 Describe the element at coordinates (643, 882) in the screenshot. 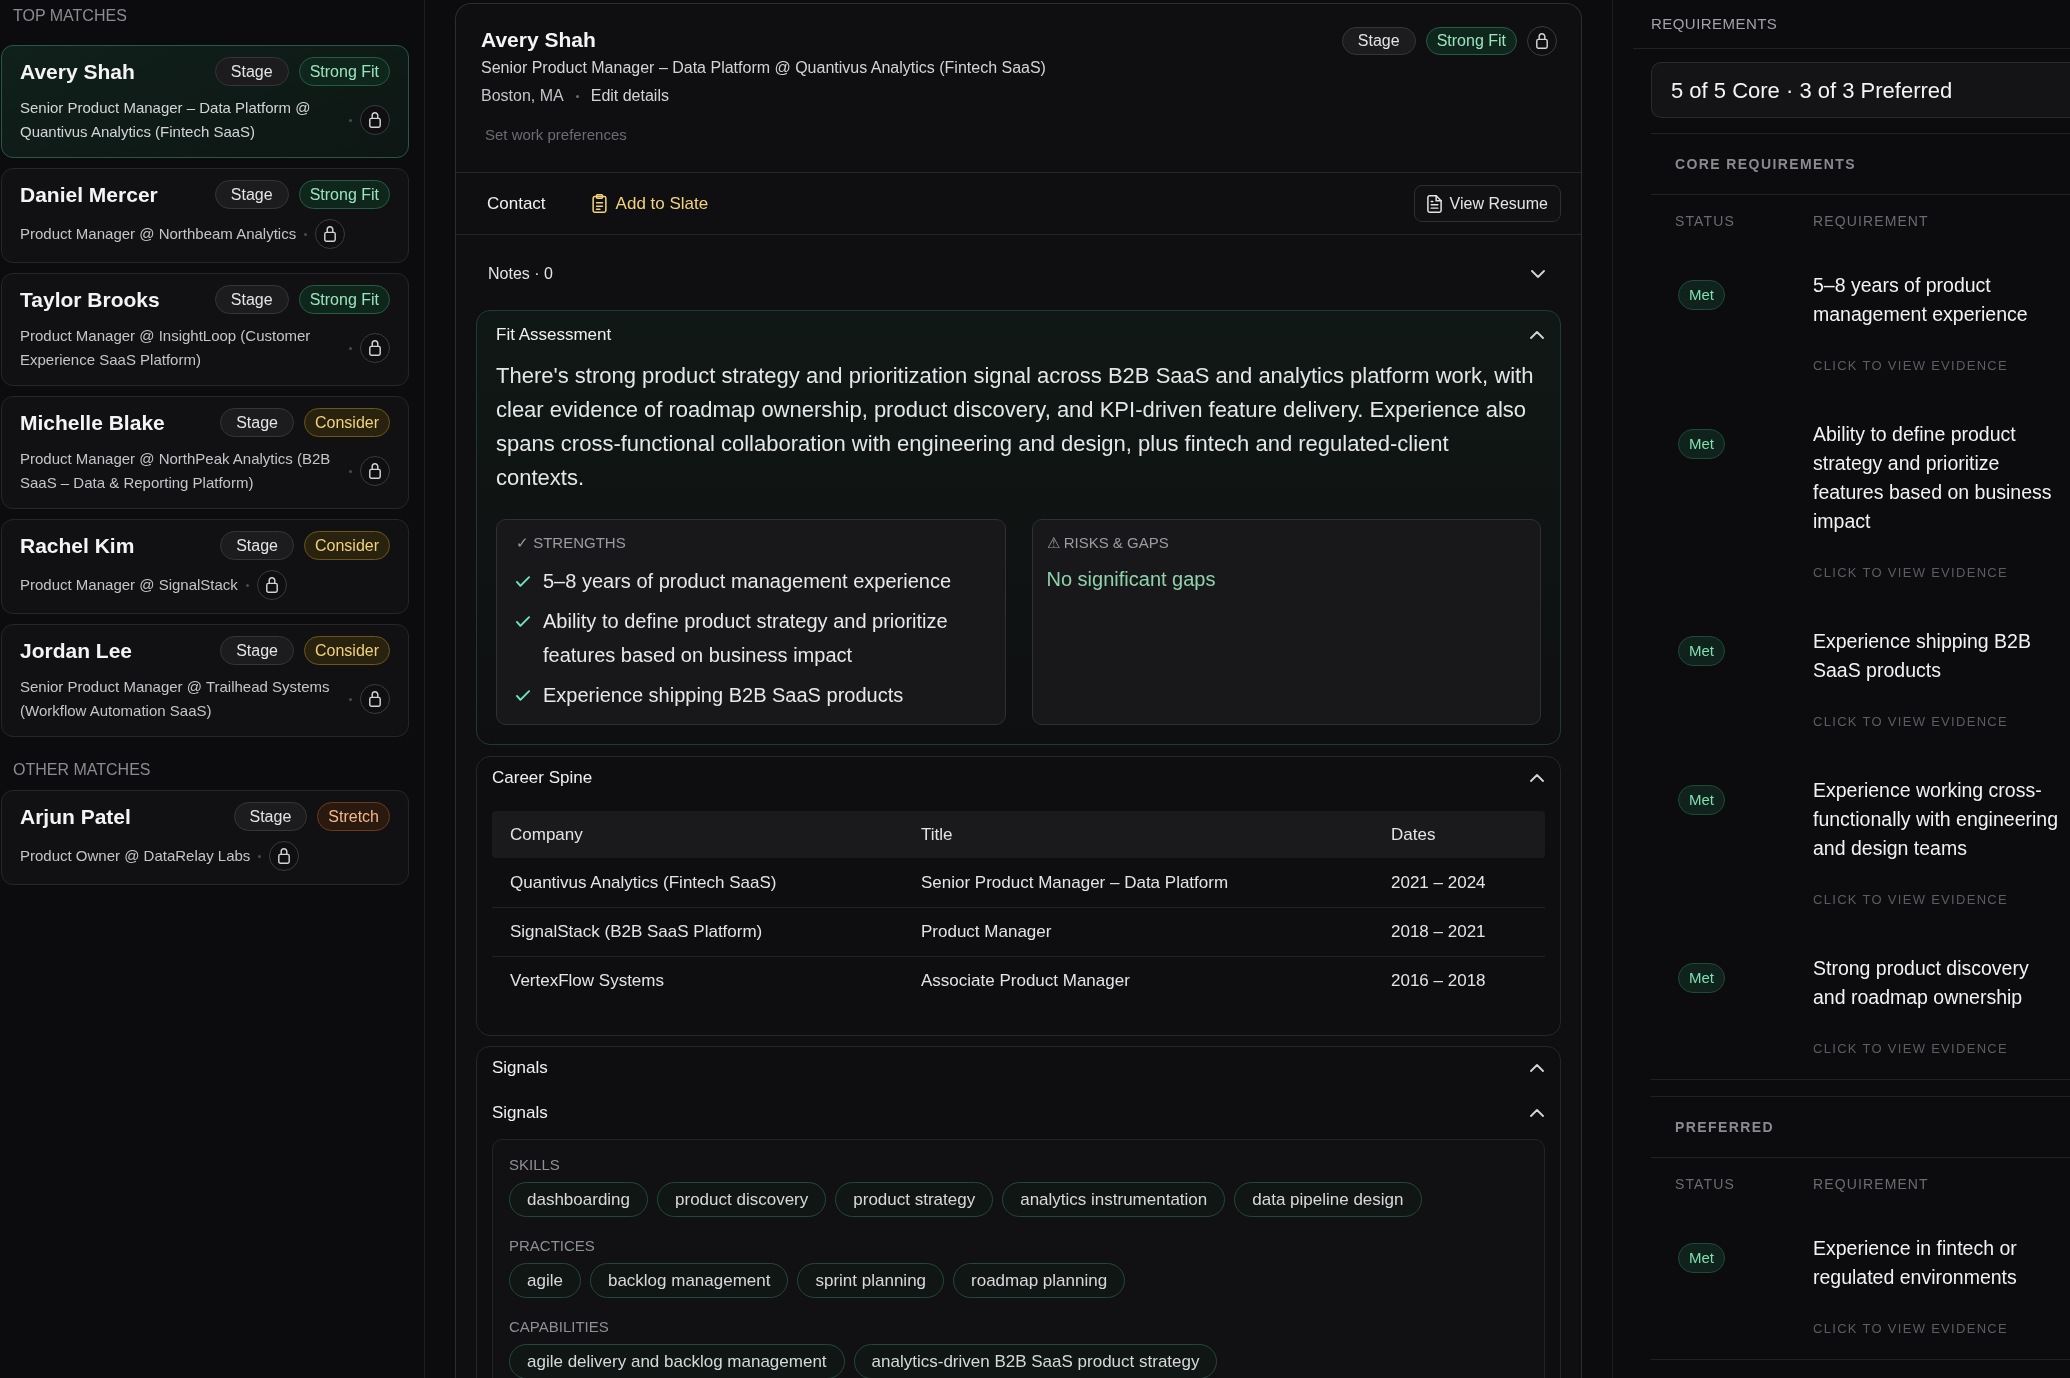

I see `table-cell-text: Quantivus Analytics (Fintech SaaS)` at that location.